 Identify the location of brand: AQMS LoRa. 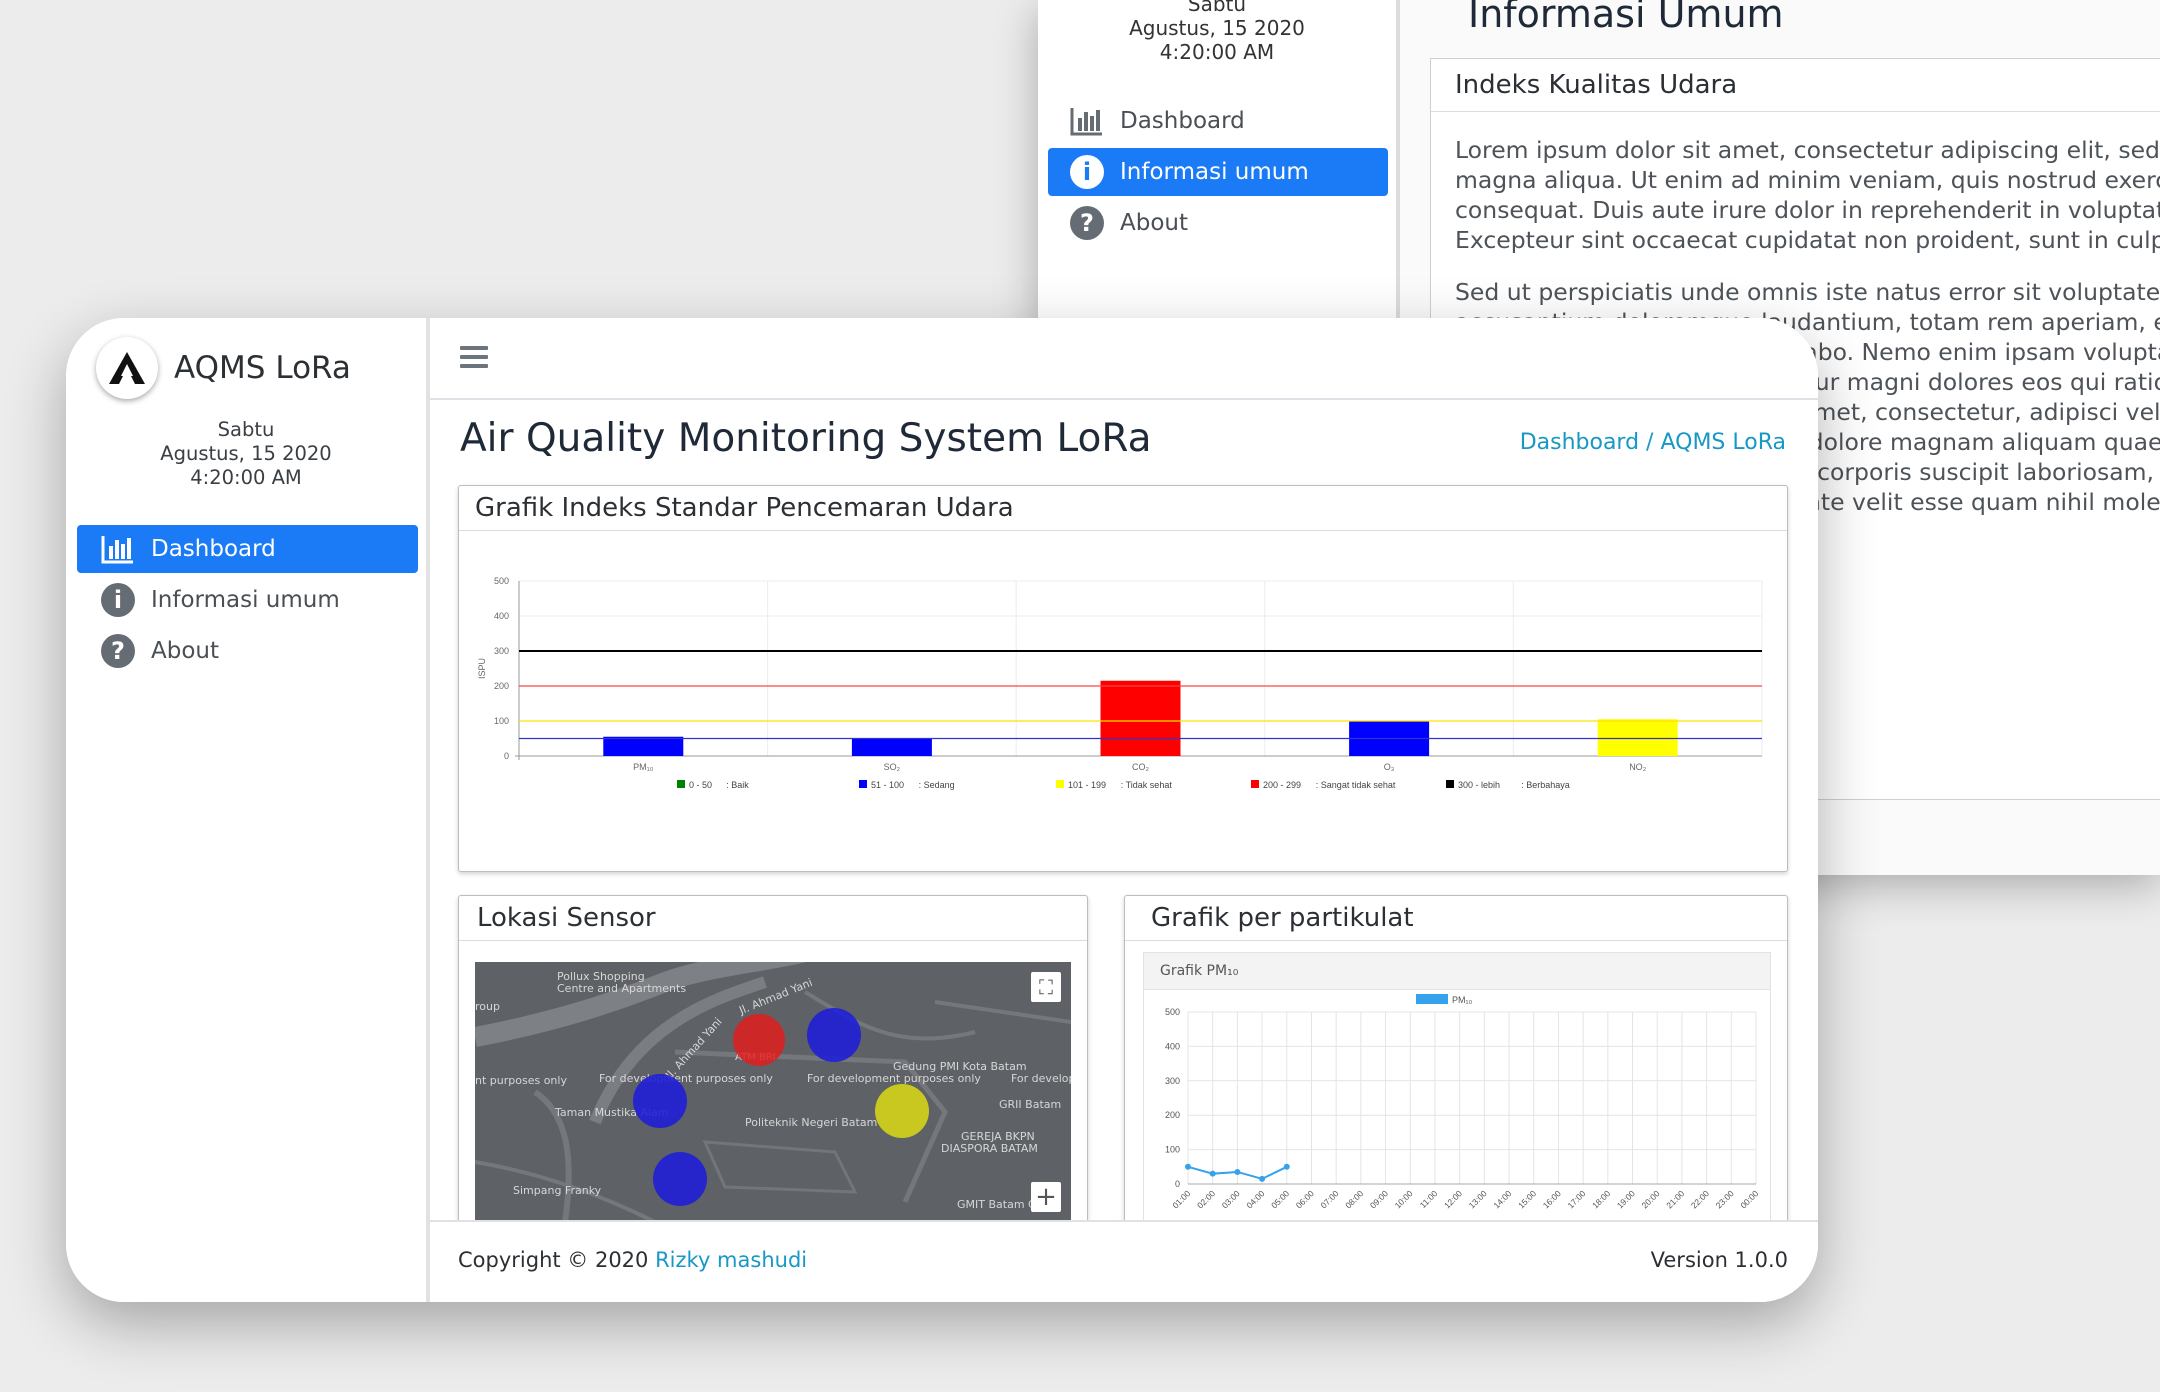
(223, 368).